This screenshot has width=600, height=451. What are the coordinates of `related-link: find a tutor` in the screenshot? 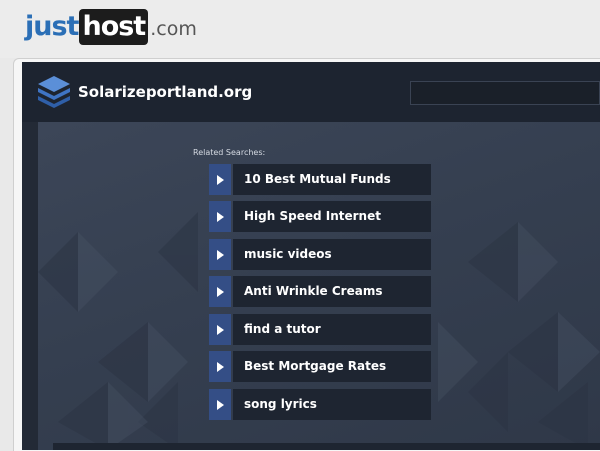 It's located at (320, 329).